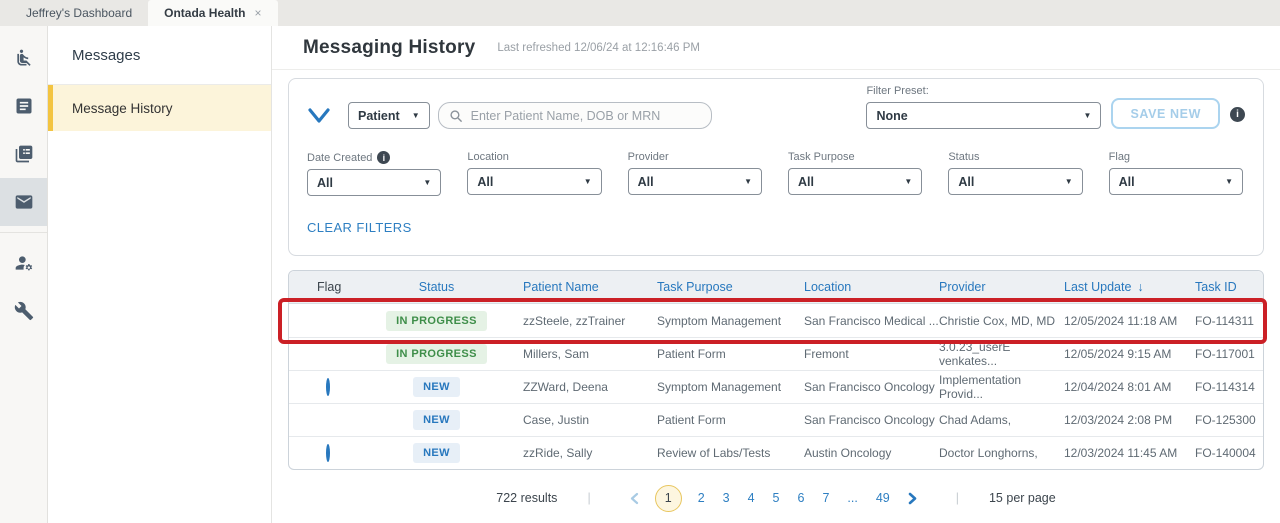 The width and height of the screenshot is (1280, 523). Describe the element at coordinates (1175, 181) in the screenshot. I see `flag-select: All ▼` at that location.